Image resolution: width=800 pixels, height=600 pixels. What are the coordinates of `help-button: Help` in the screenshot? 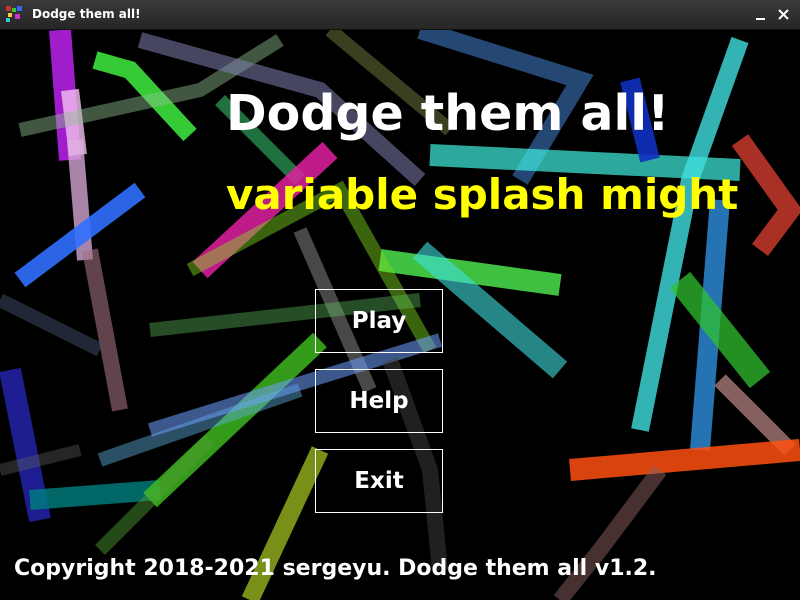 It's located at (379, 401).